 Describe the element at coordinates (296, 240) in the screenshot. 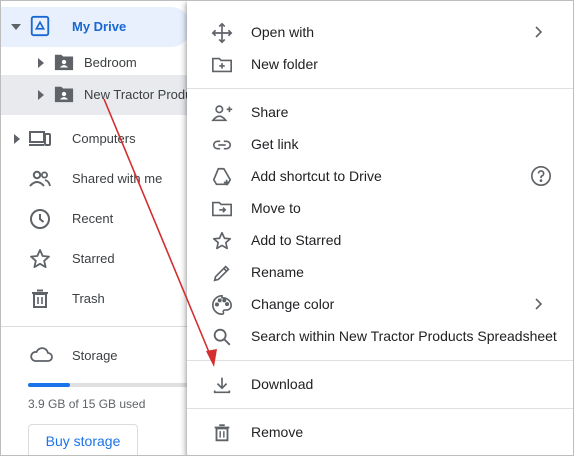

I see `menu-item-label: Add to Starred` at that location.